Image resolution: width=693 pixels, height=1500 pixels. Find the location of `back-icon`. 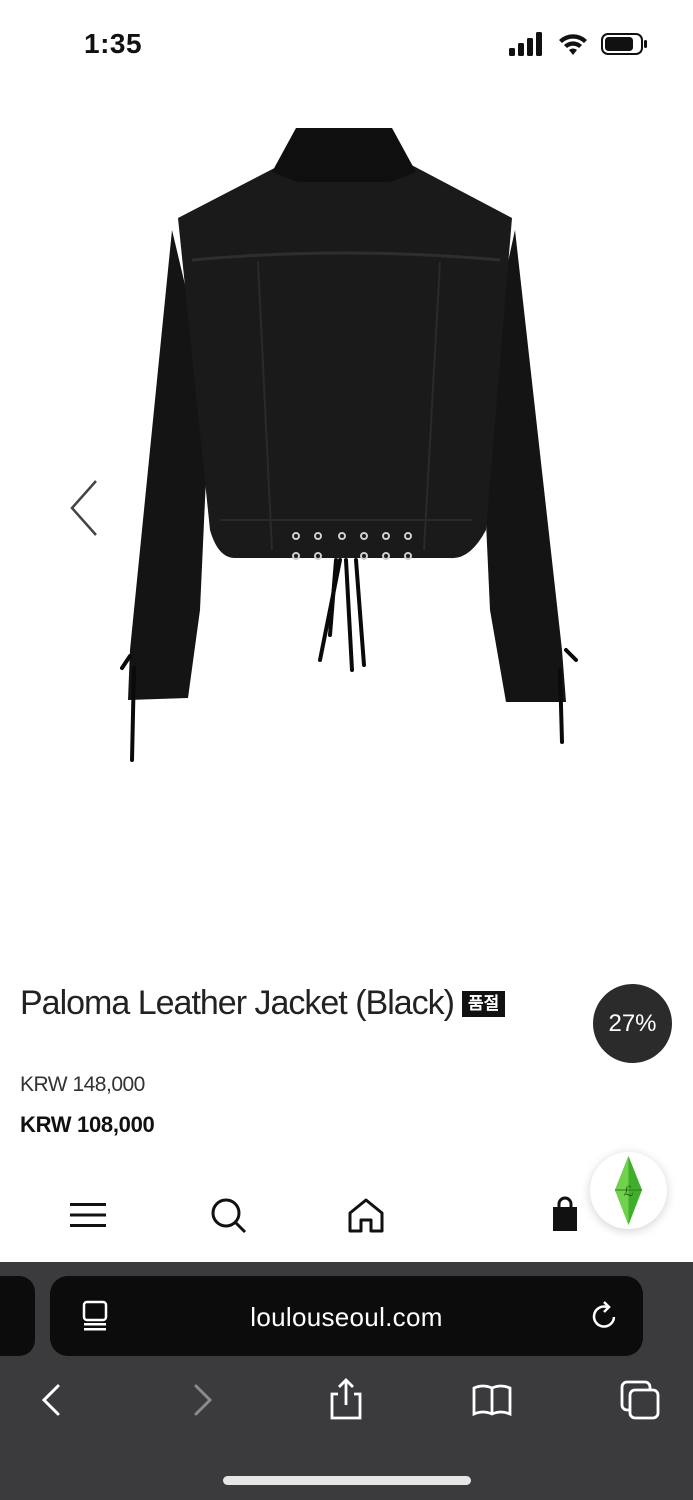

back-icon is located at coordinates (52, 1400).